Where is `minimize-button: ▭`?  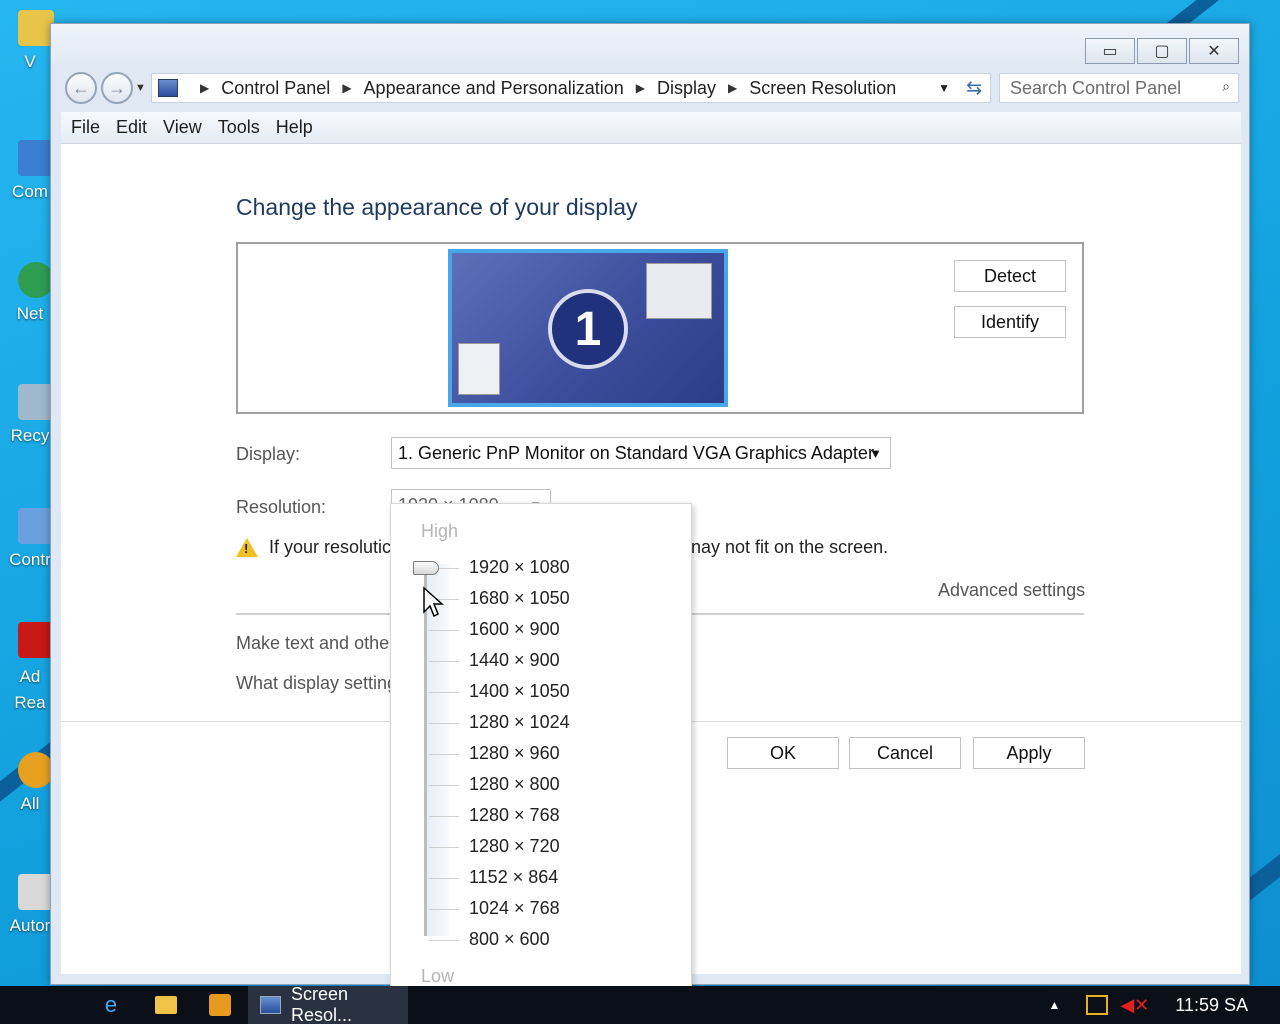
minimize-button: ▭ is located at coordinates (1110, 51).